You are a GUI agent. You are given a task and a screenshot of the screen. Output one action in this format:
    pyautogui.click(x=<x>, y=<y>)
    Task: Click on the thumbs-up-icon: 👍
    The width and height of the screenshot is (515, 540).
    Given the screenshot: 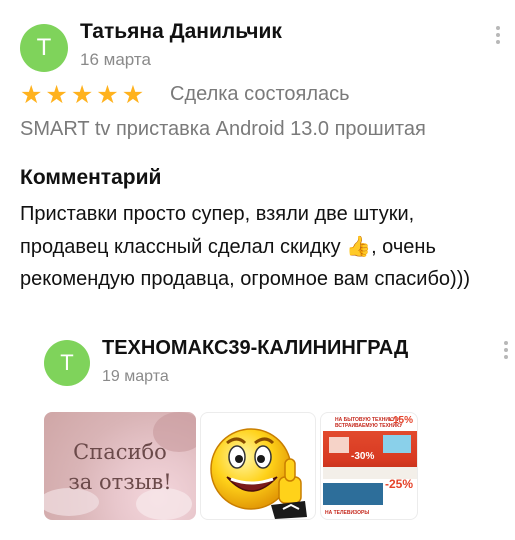 What is the action you would take?
    pyautogui.click(x=359, y=246)
    